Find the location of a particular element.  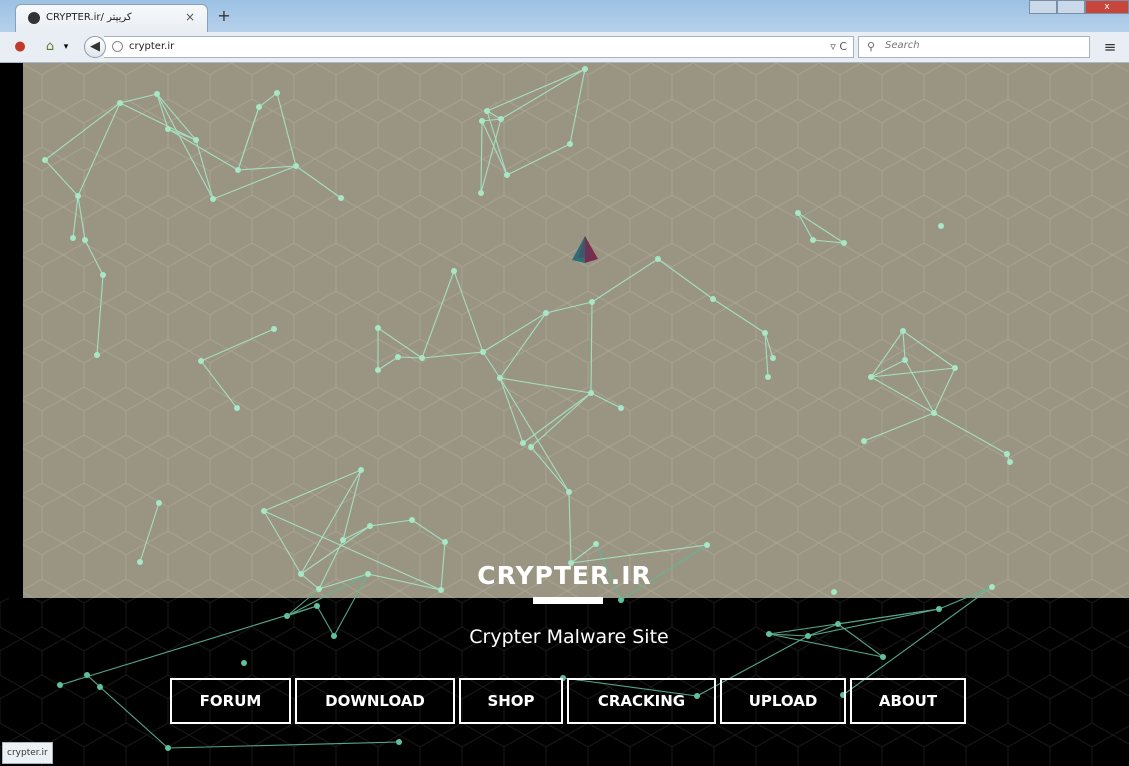

url-text: crypter.ir is located at coordinates (151, 46).